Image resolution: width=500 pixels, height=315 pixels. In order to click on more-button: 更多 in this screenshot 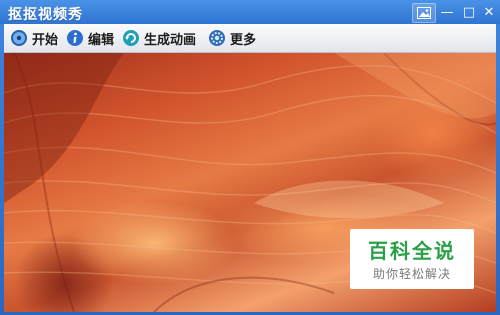, I will do `click(232, 38)`.